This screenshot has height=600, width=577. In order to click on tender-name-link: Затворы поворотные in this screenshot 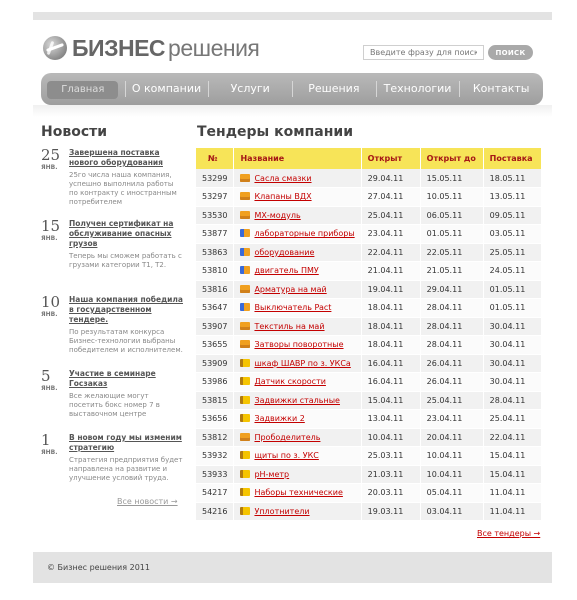, I will do `click(298, 344)`.